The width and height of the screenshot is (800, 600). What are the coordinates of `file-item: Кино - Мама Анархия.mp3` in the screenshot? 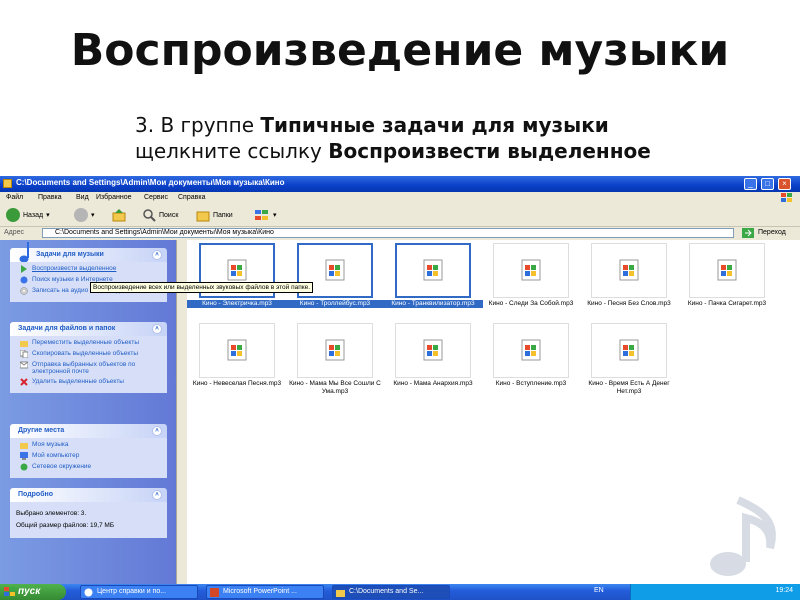 It's located at (428, 357).